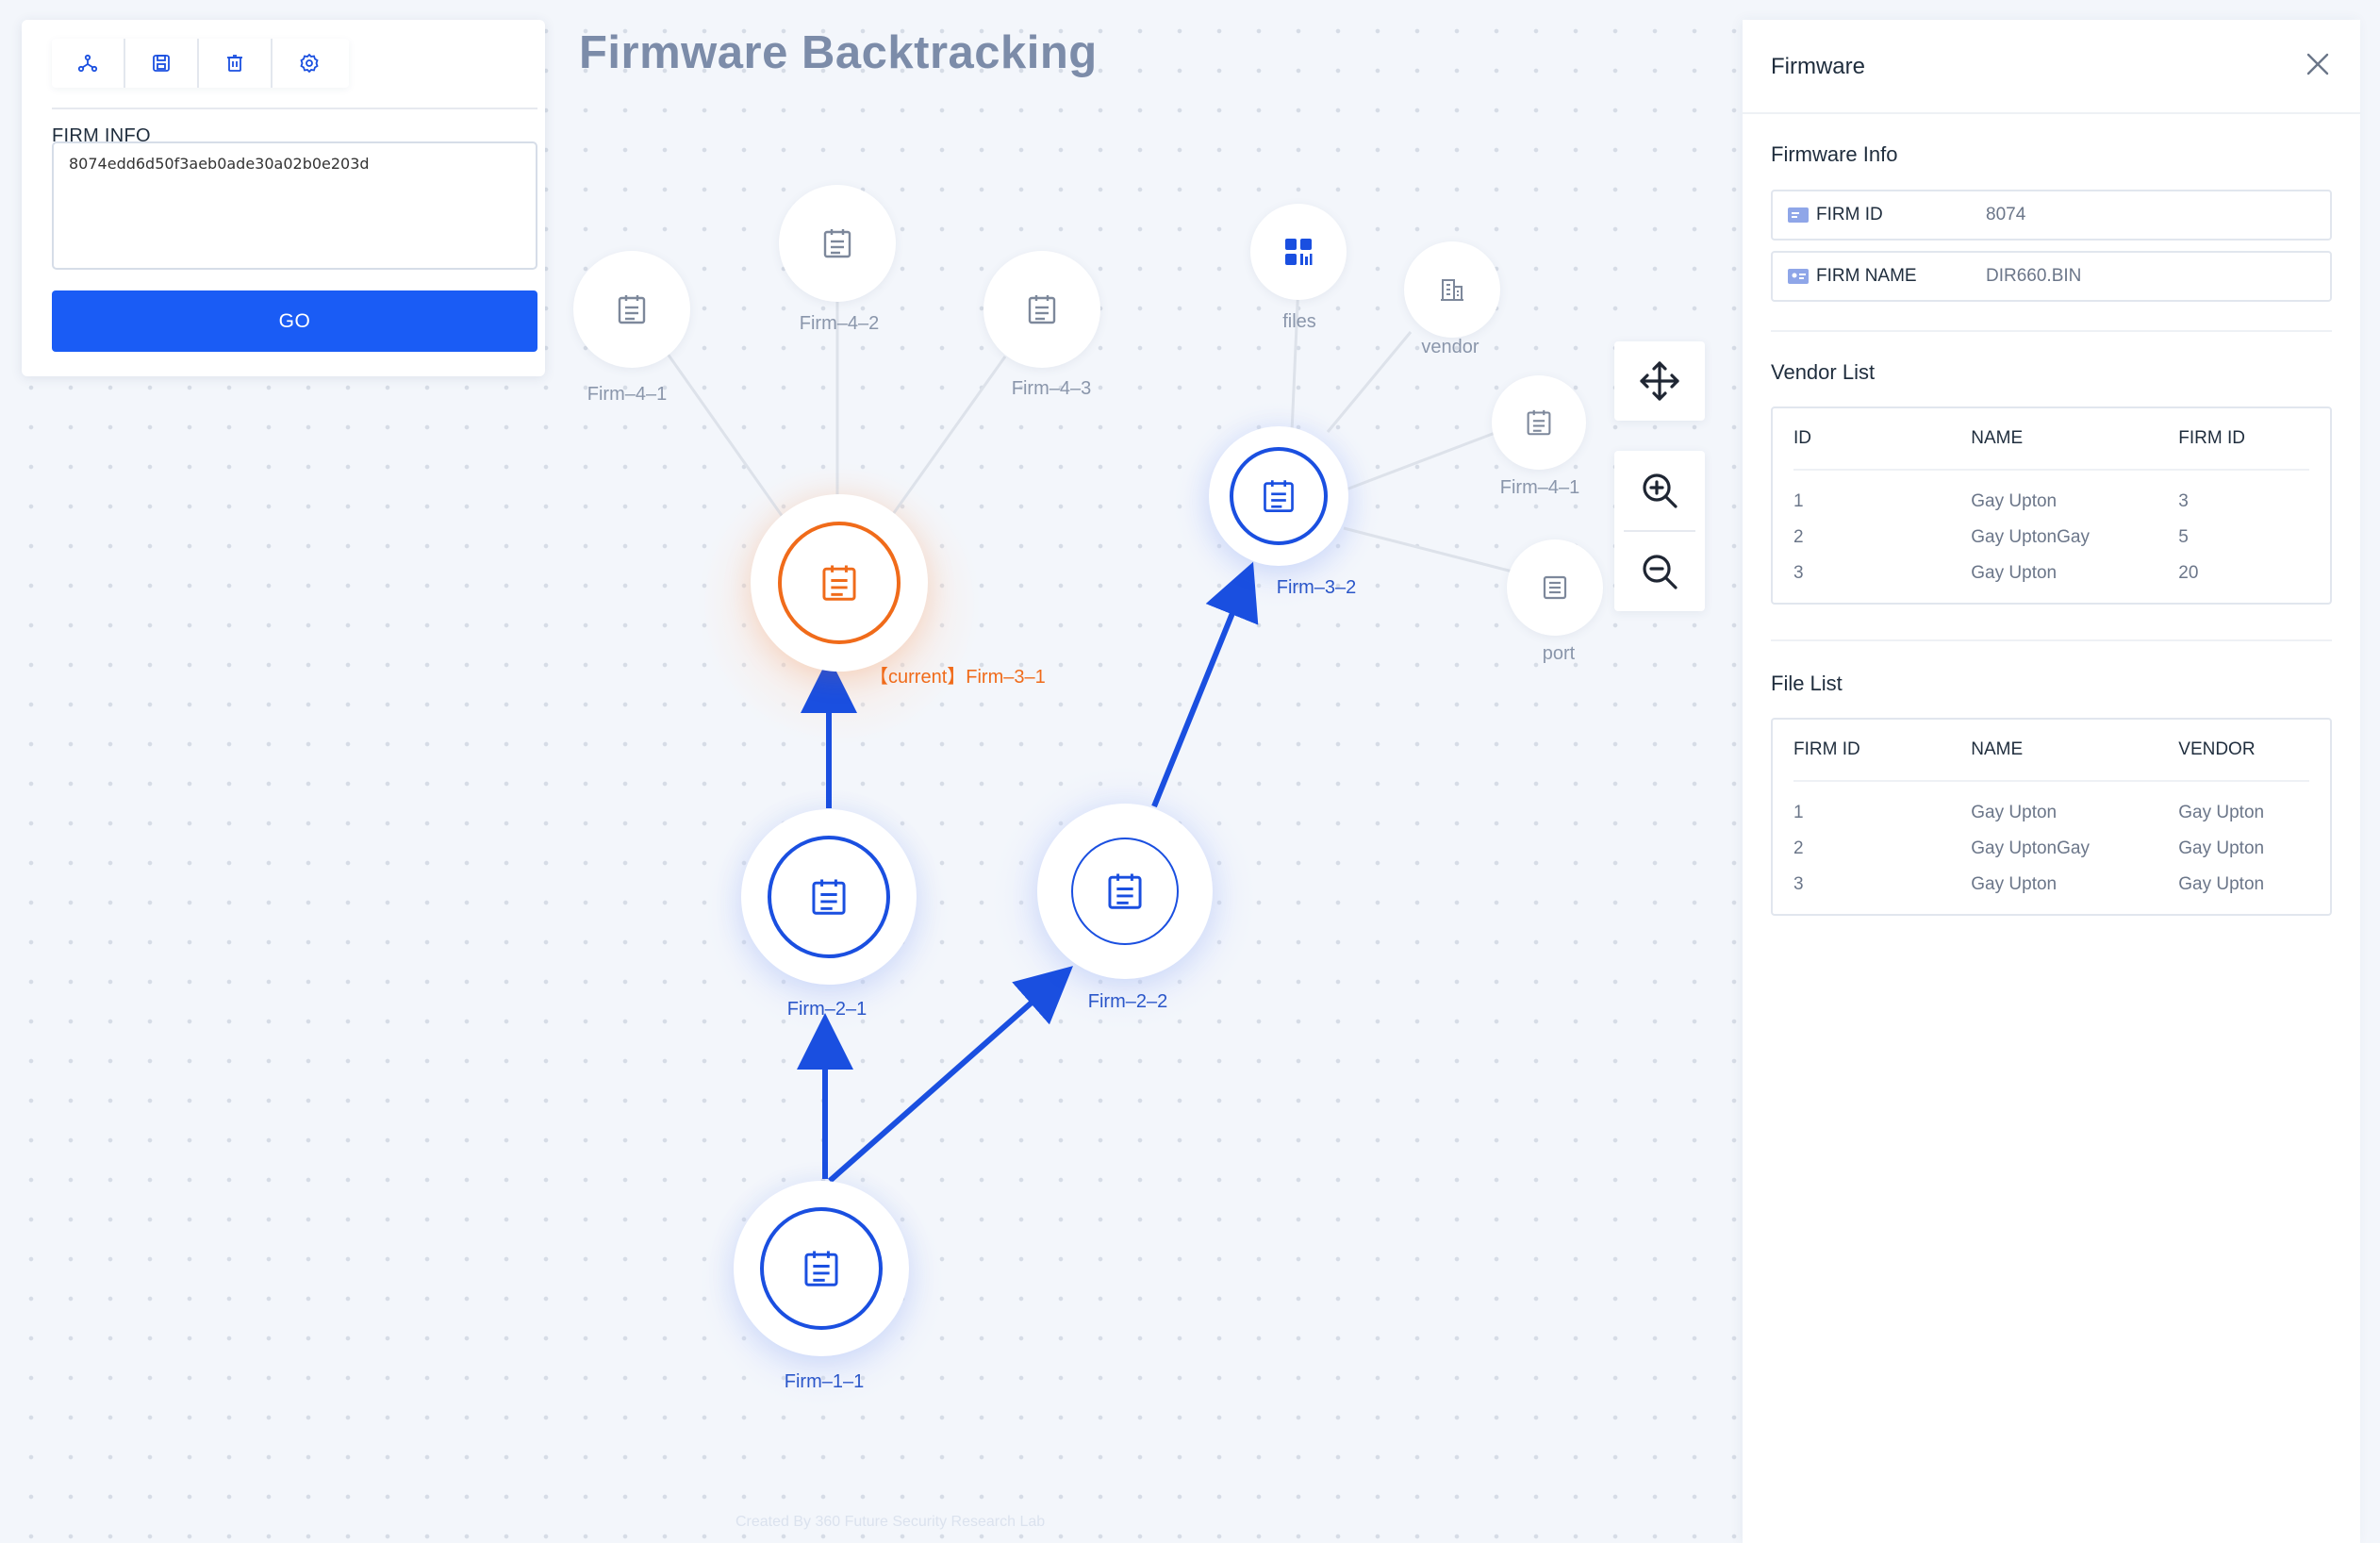 The image size is (2380, 1543). I want to click on firmware-info-title: Firmware Info, so click(1834, 154).